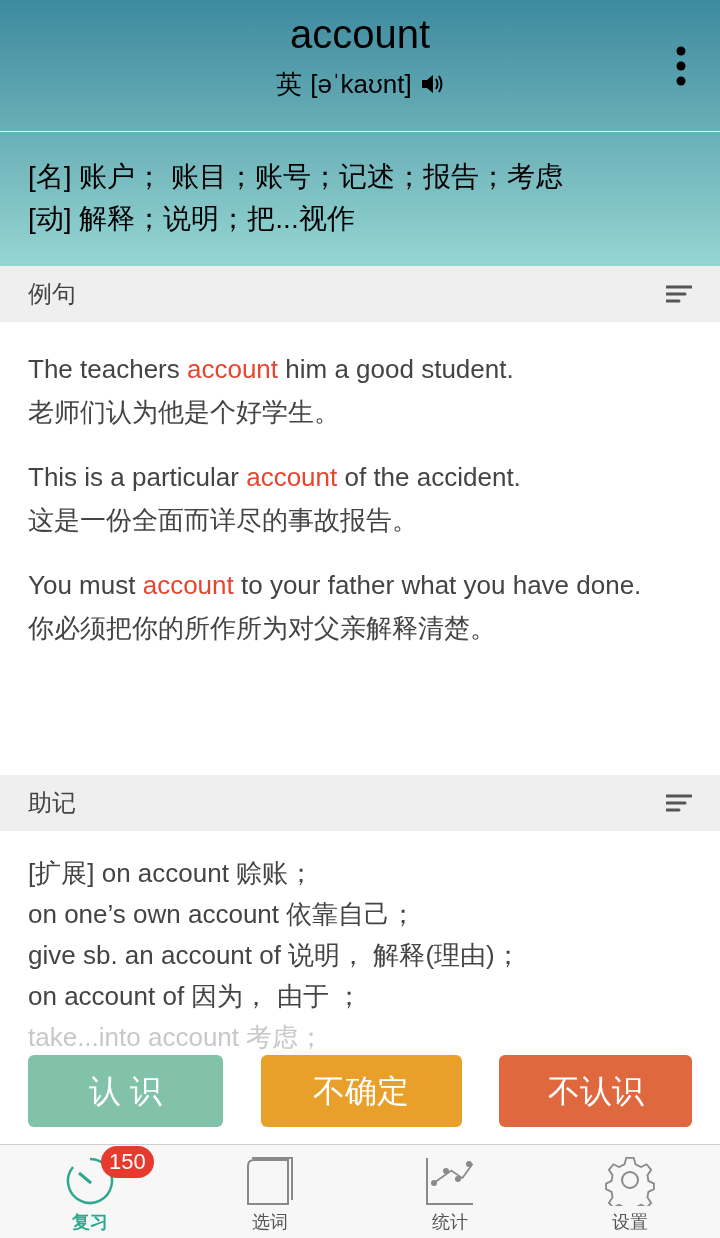  I want to click on tab-label: 统计, so click(450, 1222).